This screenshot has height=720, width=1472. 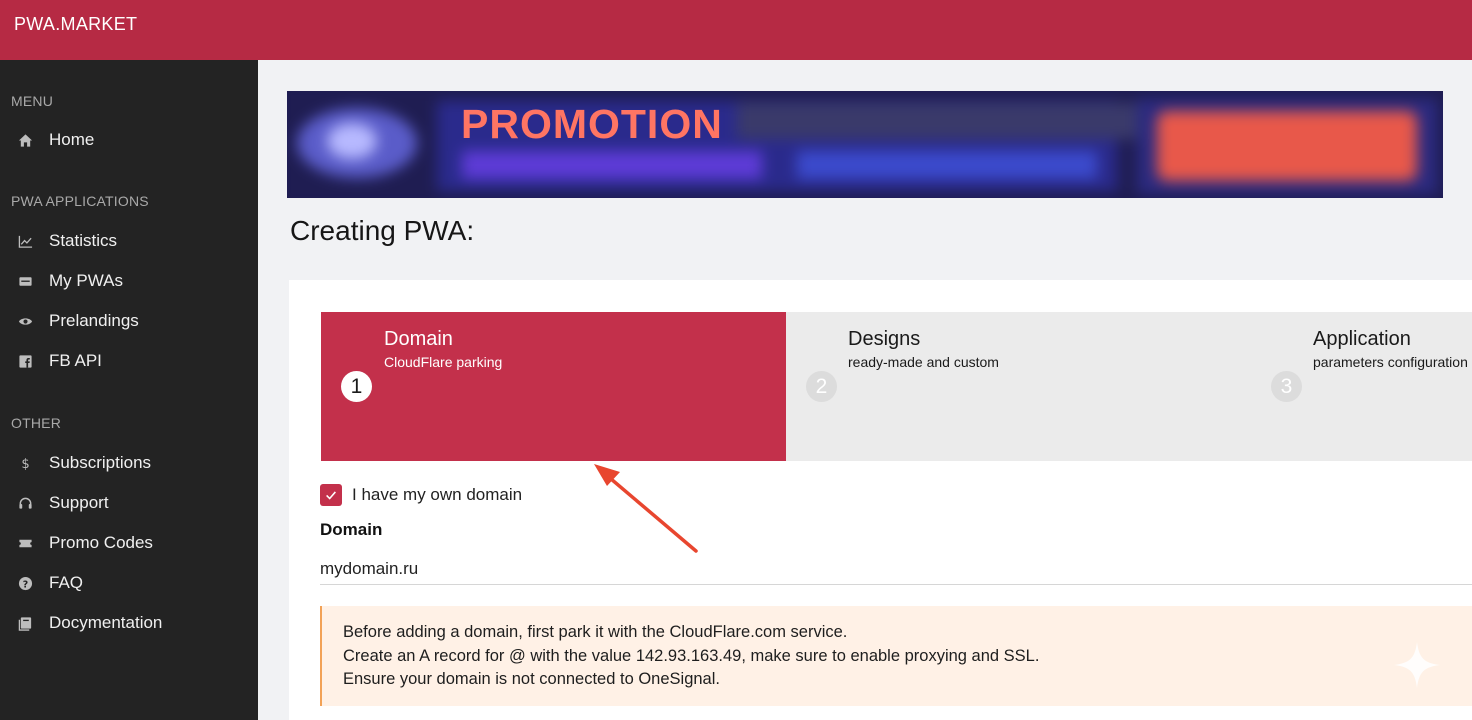 I want to click on sidebar-item-label: FAQ, so click(x=66, y=582).